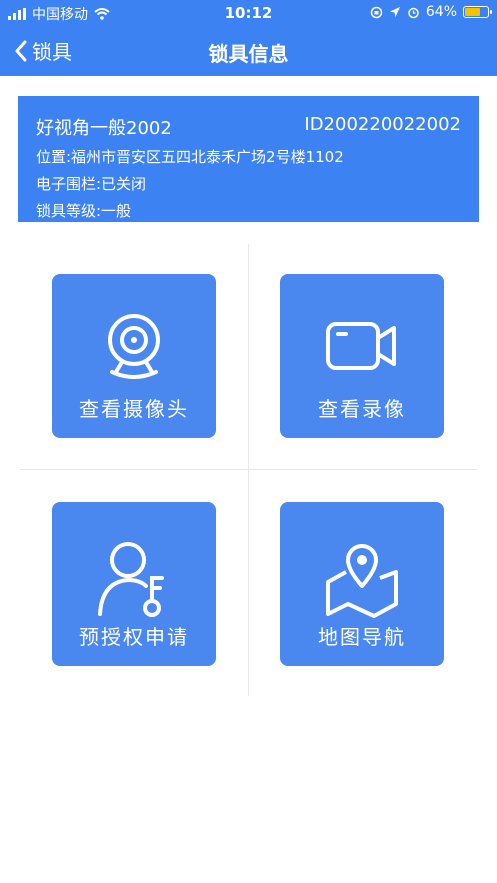  Describe the element at coordinates (441, 12) in the screenshot. I see `battery-percent: 64%` at that location.